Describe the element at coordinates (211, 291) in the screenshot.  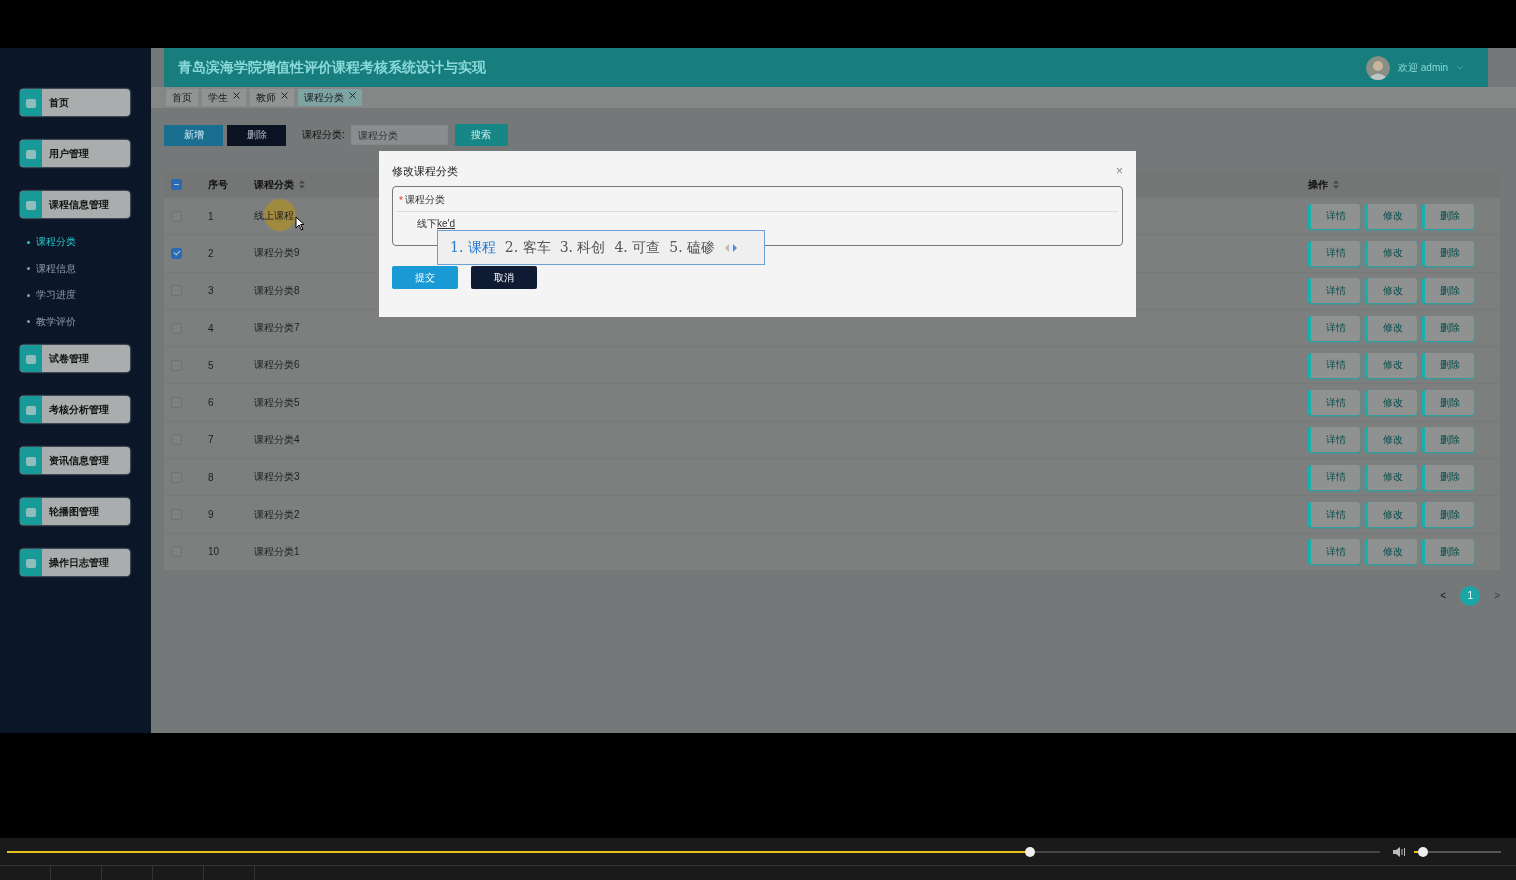
I see `table-cell: 3` at that location.